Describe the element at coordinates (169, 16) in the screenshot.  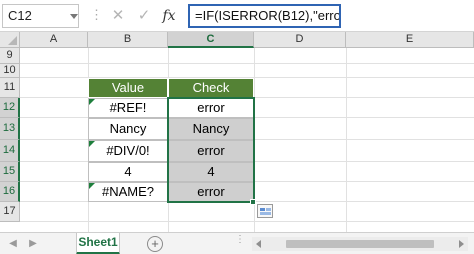
I see `insert-function-icon: fx` at that location.